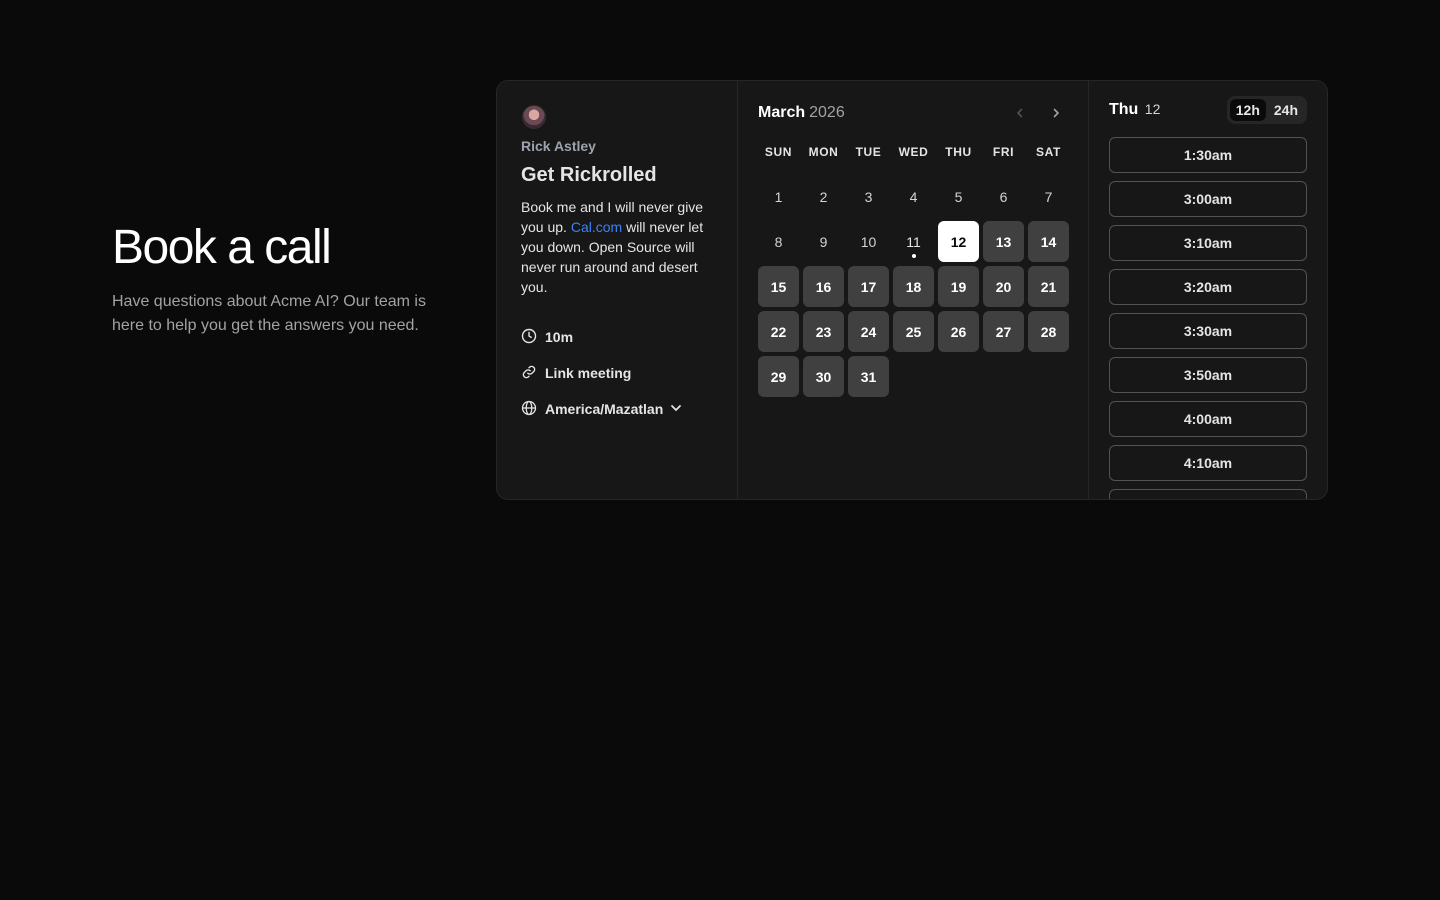 The image size is (1440, 900). What do you see at coordinates (958, 196) in the screenshot?
I see `calendar-day: 5` at bounding box center [958, 196].